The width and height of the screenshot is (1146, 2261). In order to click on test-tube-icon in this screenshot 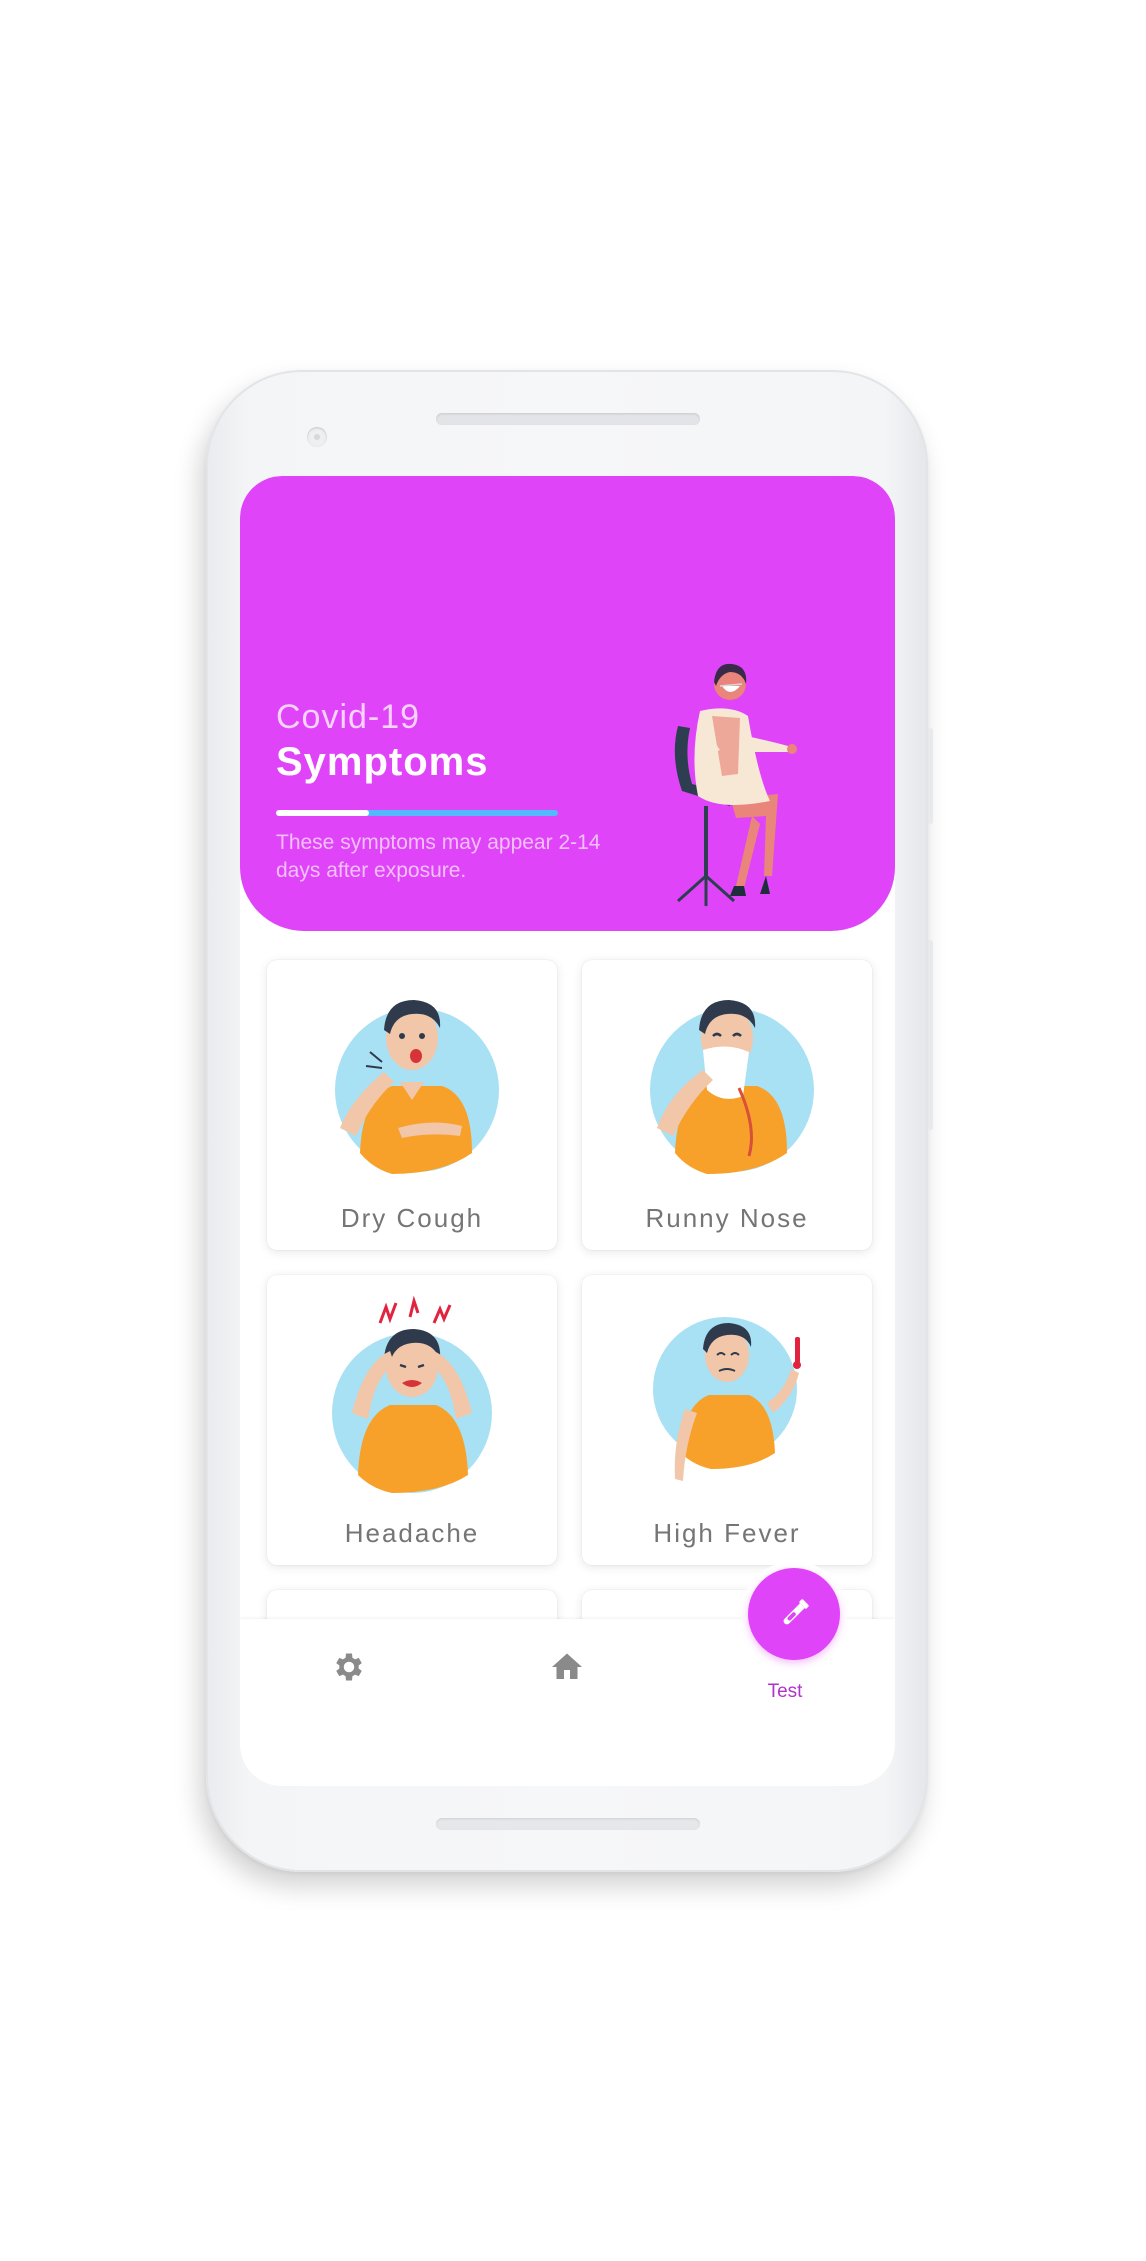, I will do `click(796, 1612)`.